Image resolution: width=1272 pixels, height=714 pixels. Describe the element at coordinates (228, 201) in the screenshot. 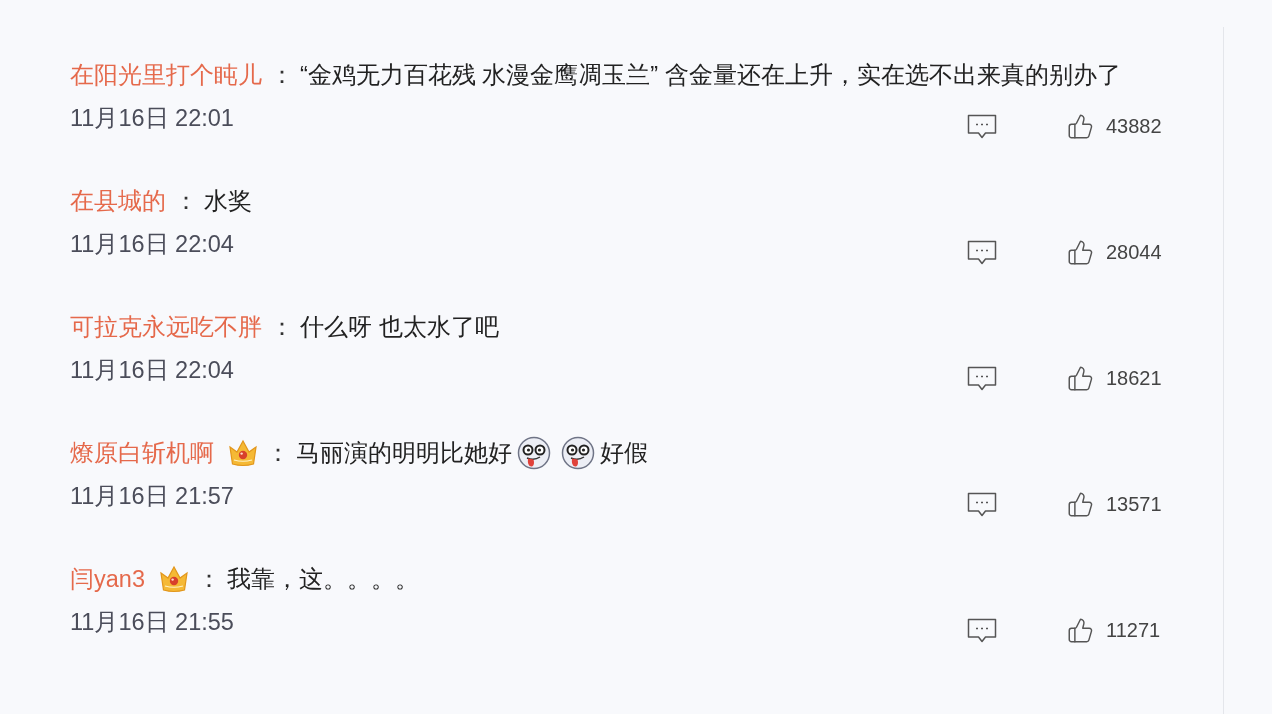

I see `comment-text: 水奖` at that location.